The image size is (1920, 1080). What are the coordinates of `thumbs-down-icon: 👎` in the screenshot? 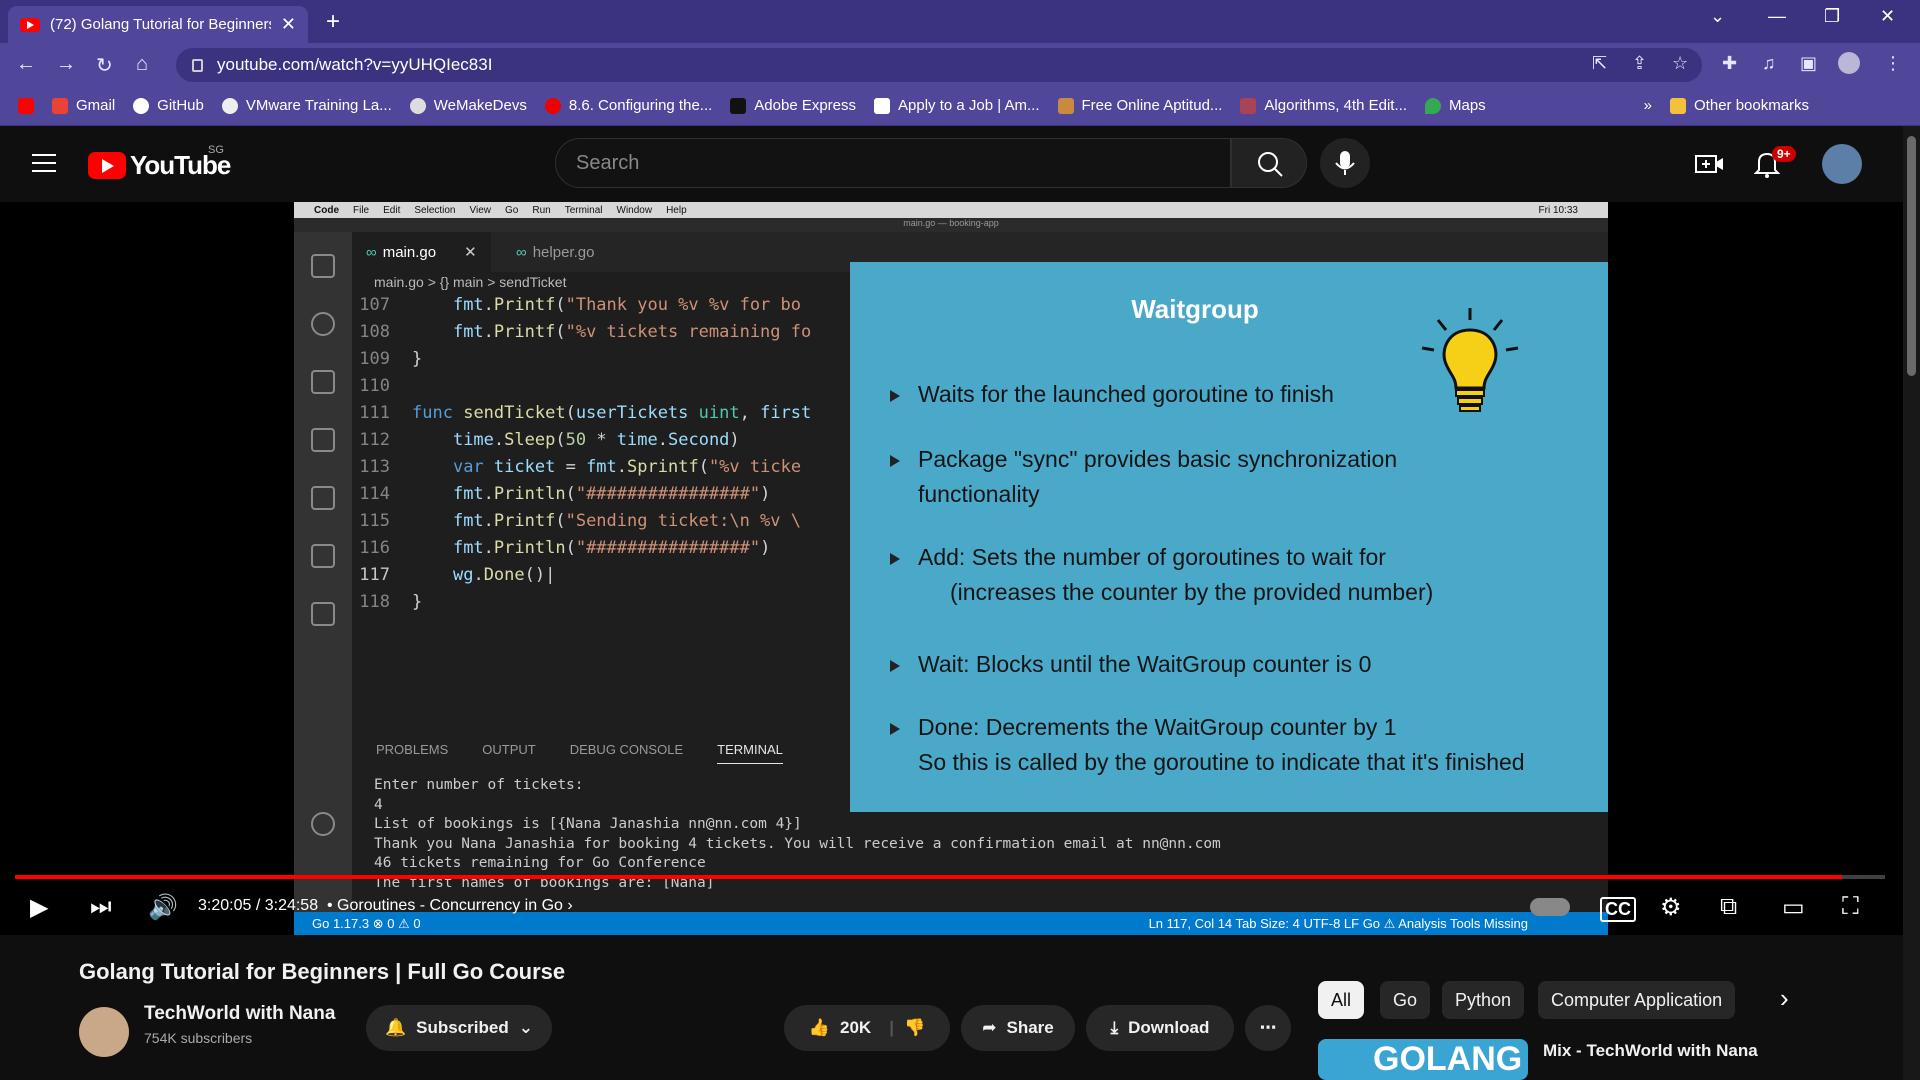 It's located at (914, 1027).